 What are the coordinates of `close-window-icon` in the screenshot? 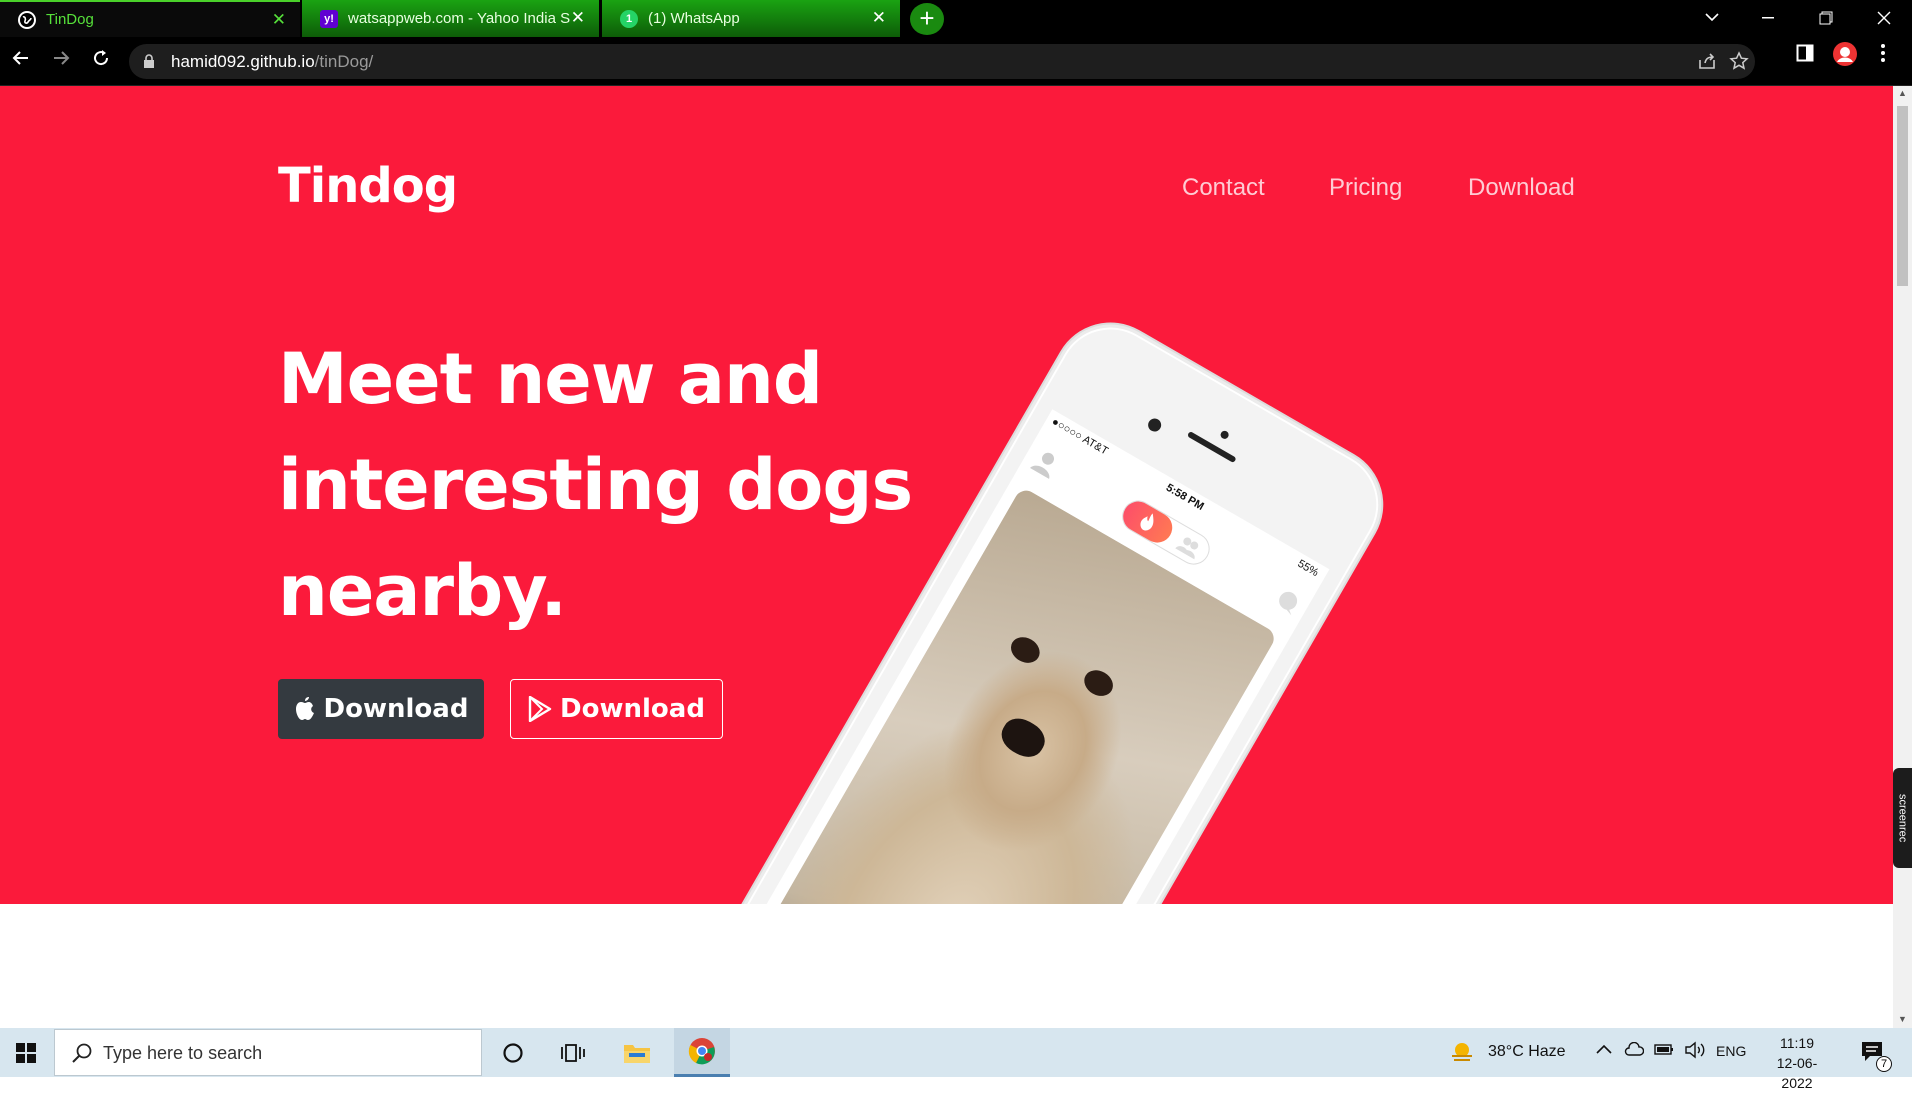 It's located at (1884, 17).